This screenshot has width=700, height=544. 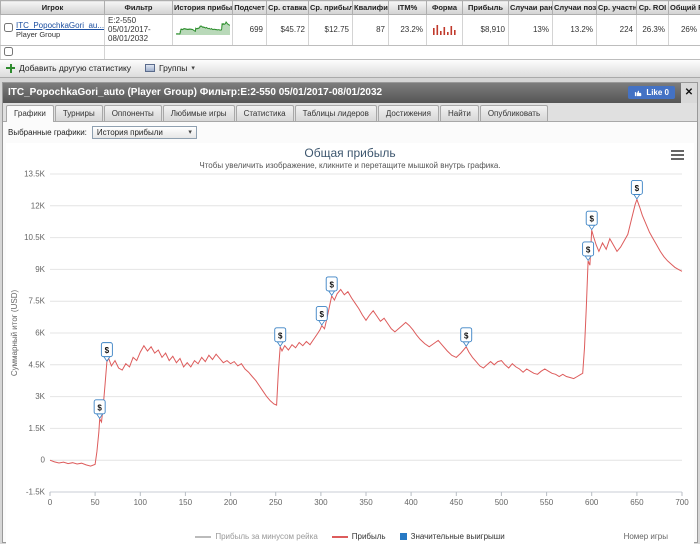 I want to click on selected-charts-label: Выбранные графики:, so click(x=47, y=132).